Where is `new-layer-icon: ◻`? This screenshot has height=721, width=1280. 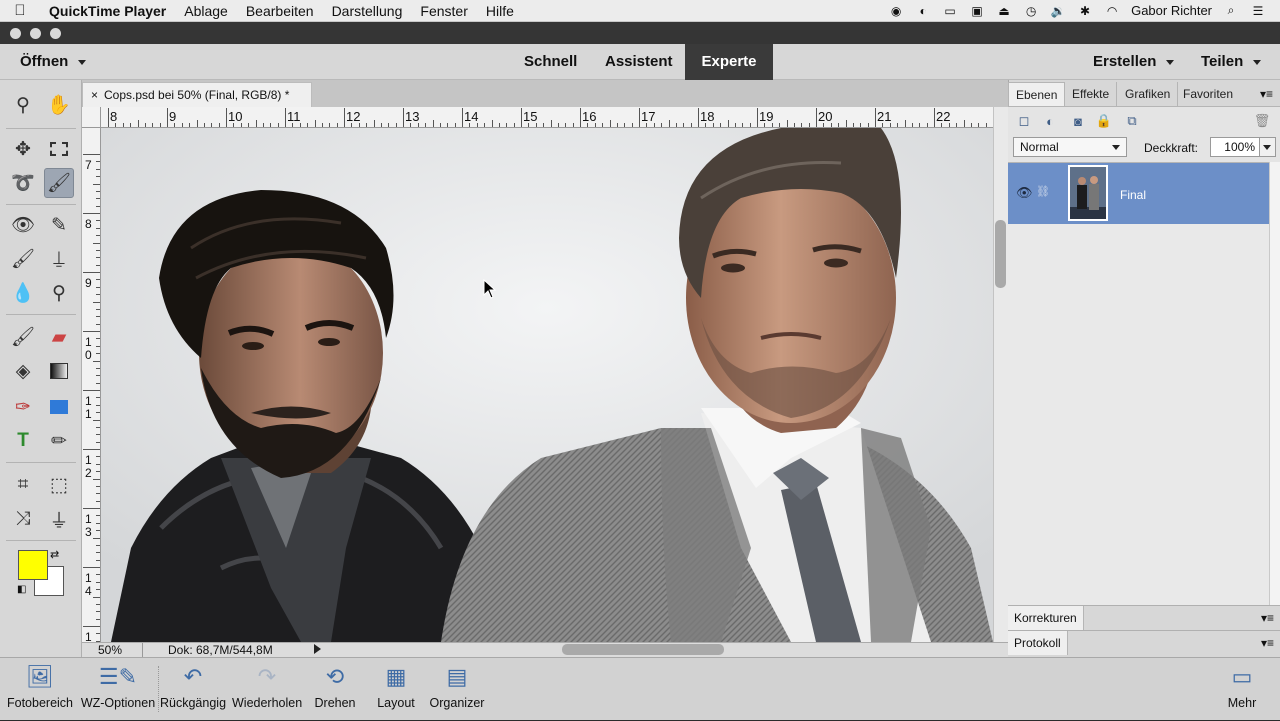 new-layer-icon: ◻ is located at coordinates (1024, 121).